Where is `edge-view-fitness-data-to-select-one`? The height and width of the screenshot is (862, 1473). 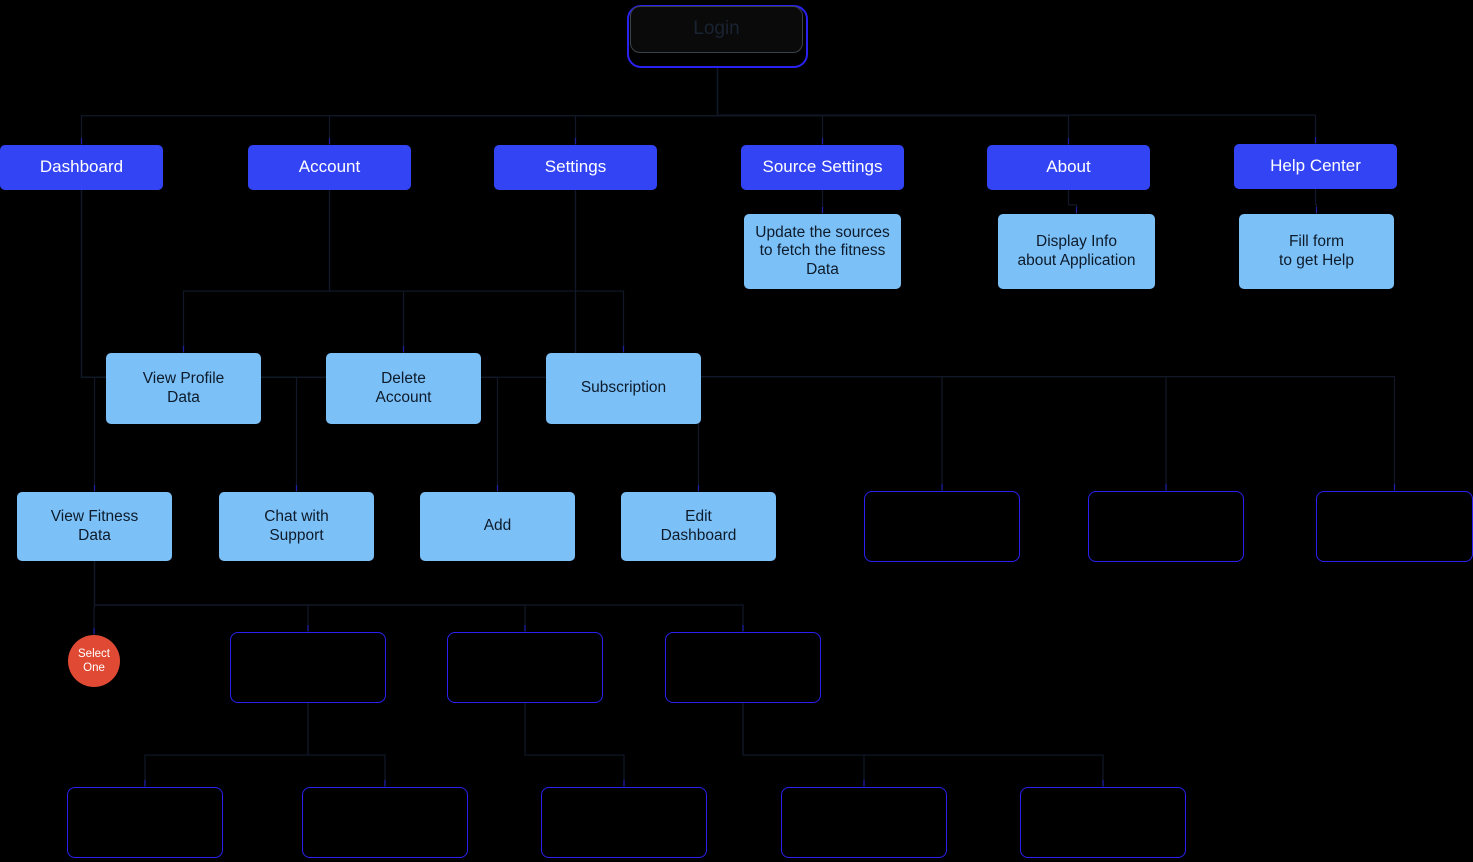
edge-view-fitness-data-to-select-one is located at coordinates (94, 598).